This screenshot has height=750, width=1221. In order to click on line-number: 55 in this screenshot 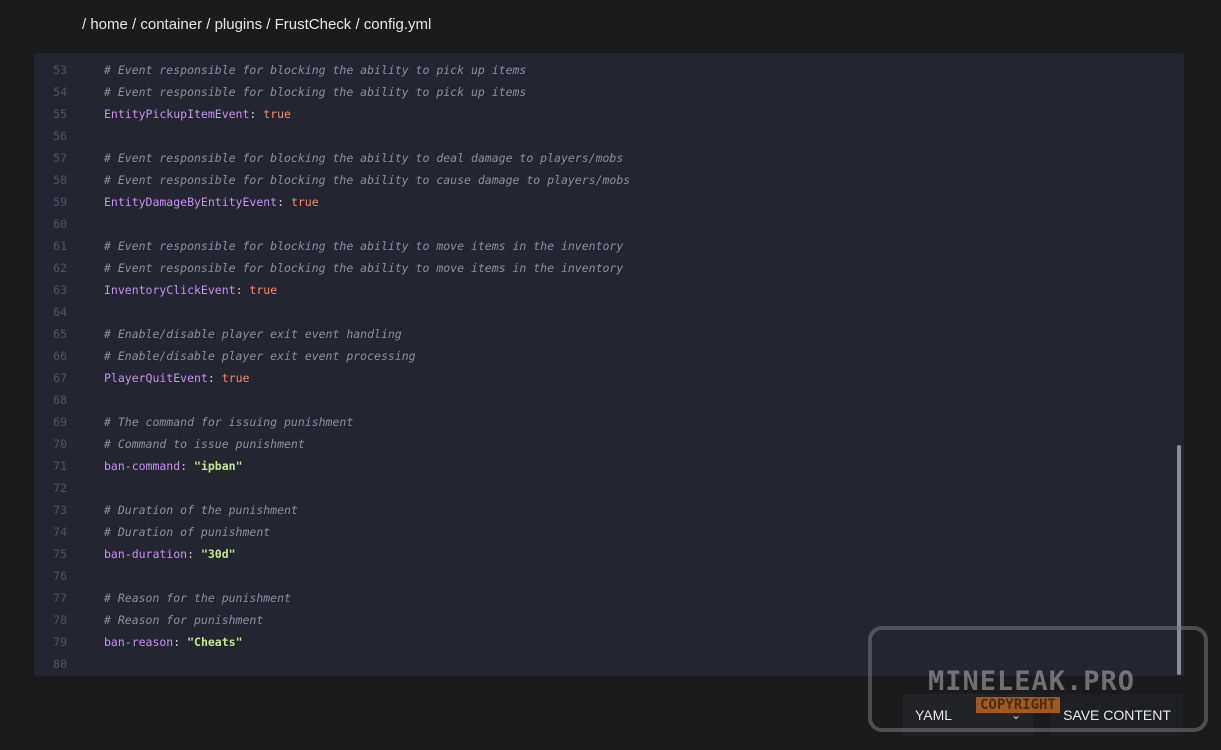, I will do `click(60, 114)`.